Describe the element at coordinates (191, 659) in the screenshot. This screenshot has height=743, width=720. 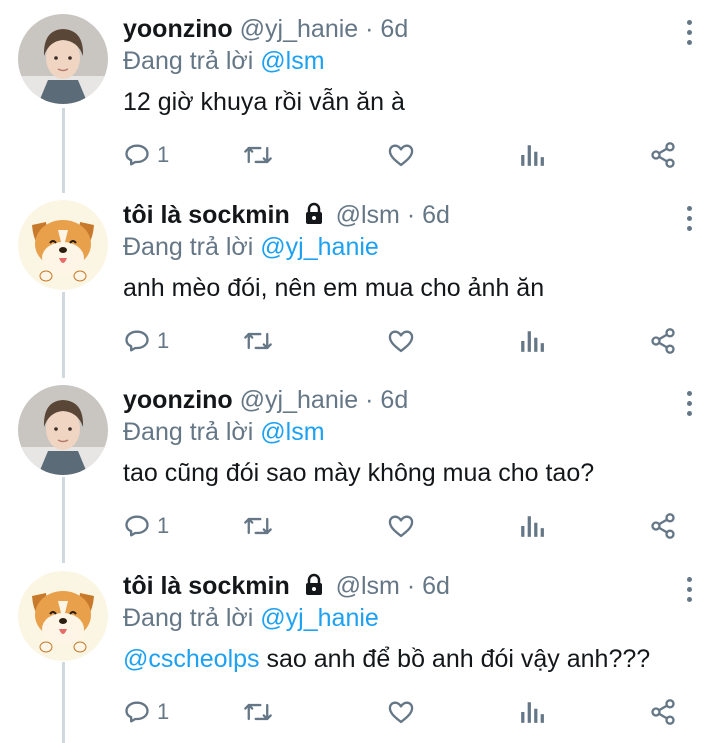
I see `text-mention: @cscheolps` at that location.